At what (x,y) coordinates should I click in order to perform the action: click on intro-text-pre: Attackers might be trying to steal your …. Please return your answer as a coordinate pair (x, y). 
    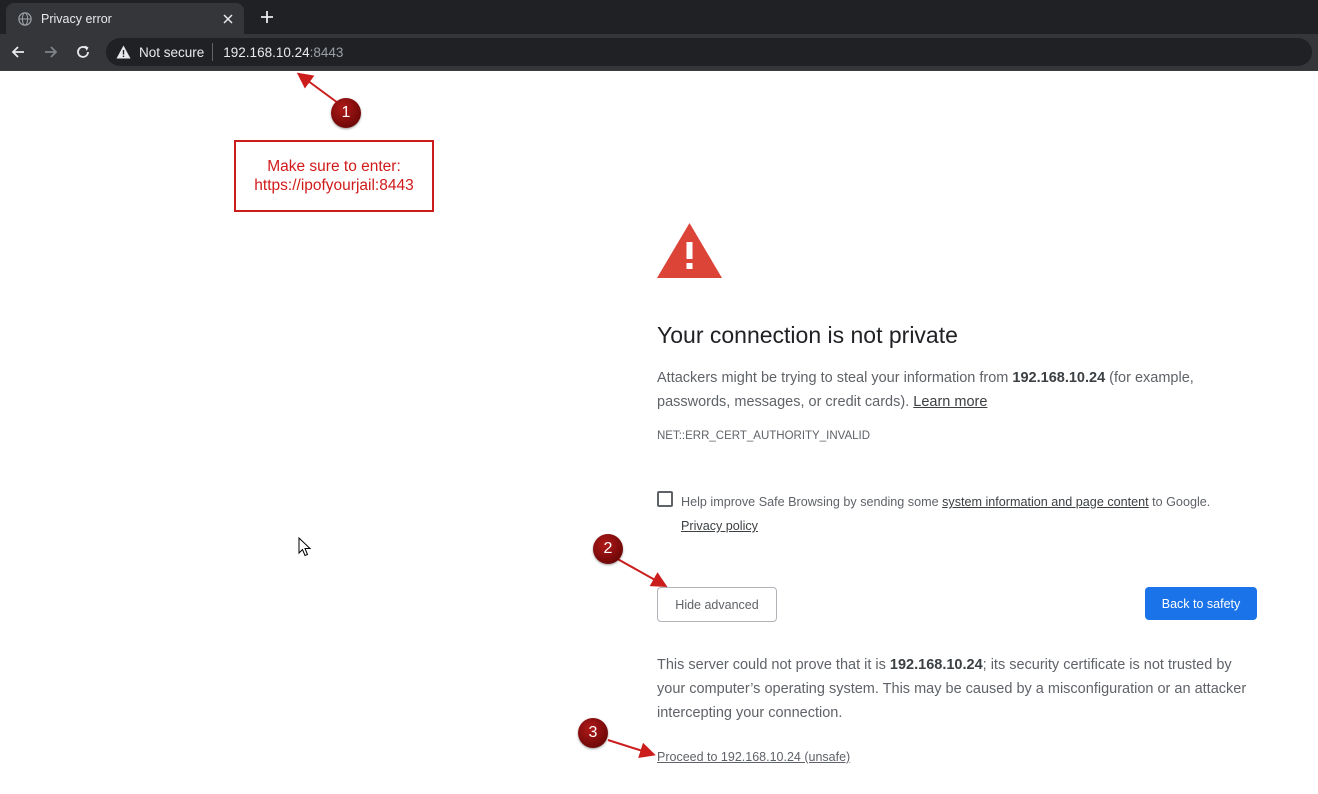
    Looking at the image, I should click on (835, 378).